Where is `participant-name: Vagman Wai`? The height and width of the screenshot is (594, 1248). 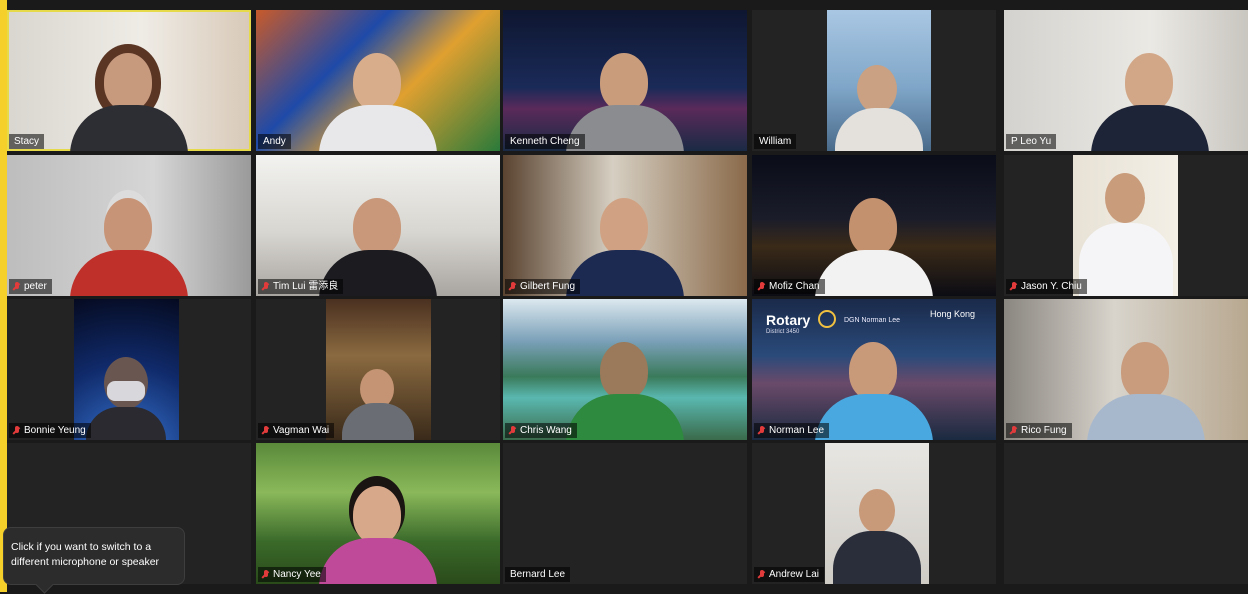
participant-name: Vagman Wai is located at coordinates (296, 430).